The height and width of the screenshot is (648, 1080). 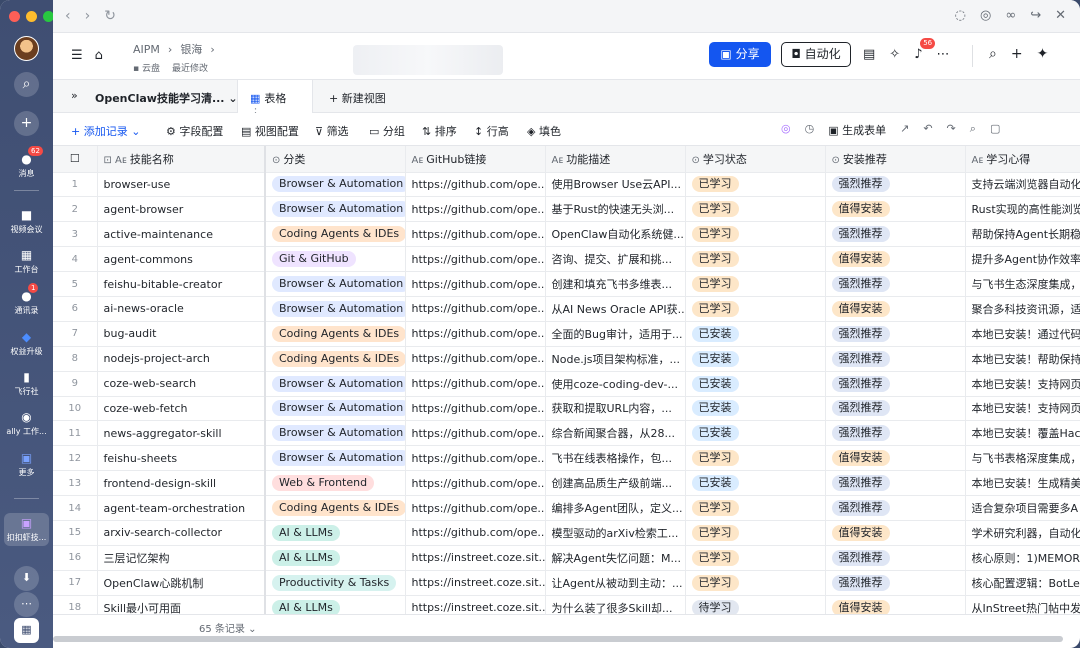 I want to click on cell-notes: 支持云端浏览器自动化, so click(x=1022, y=185).